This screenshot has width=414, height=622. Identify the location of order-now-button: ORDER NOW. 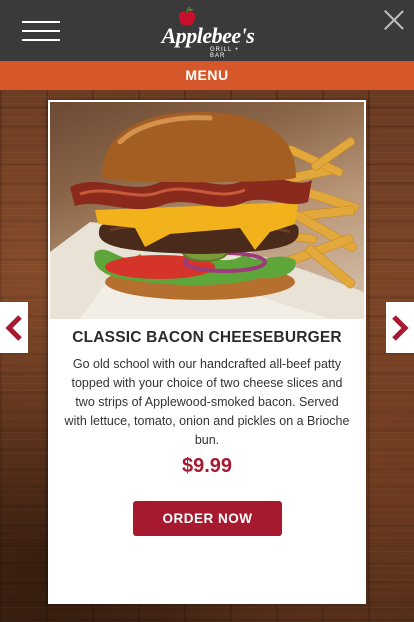
(207, 518).